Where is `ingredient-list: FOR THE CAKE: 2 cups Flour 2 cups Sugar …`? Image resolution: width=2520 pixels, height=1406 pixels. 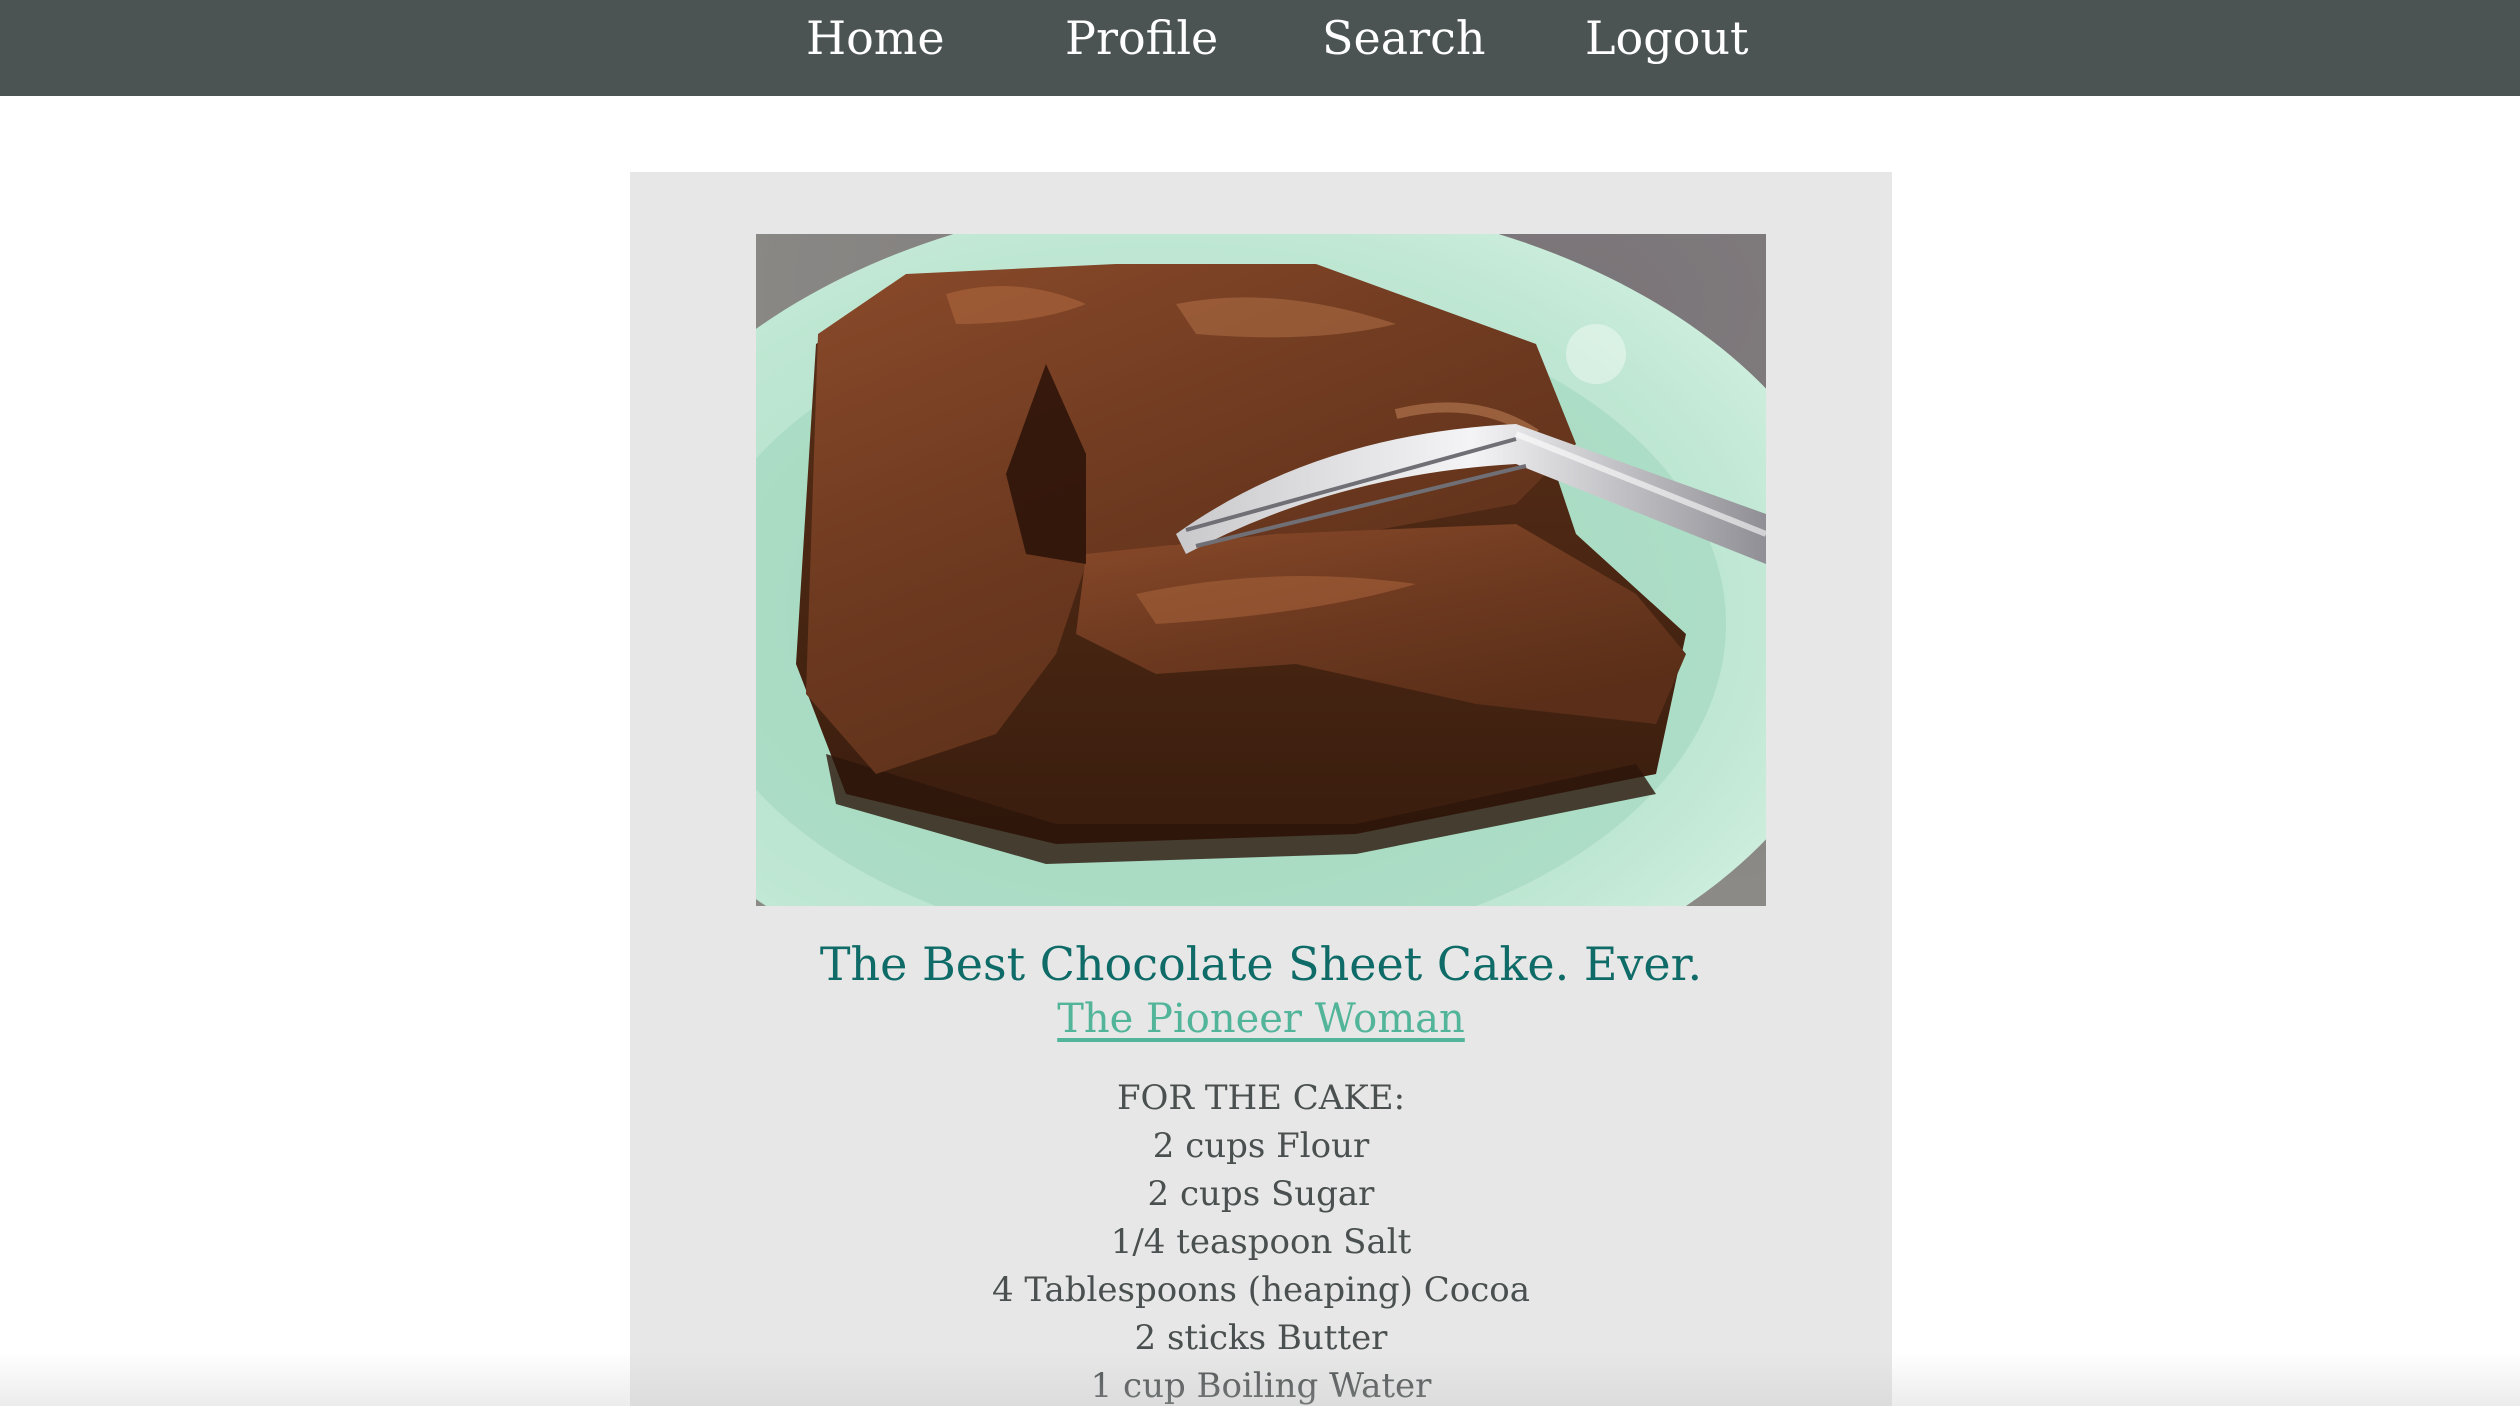 ingredient-list: FOR THE CAKE: 2 cups Flour 2 cups Sugar … is located at coordinates (1261, 1240).